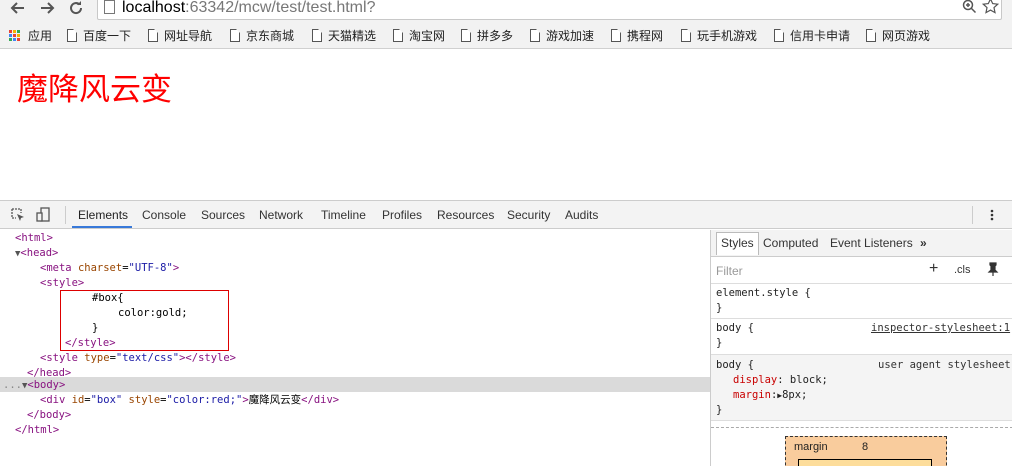  Describe the element at coordinates (154, 8) in the screenshot. I see `url-host: localhost` at that location.